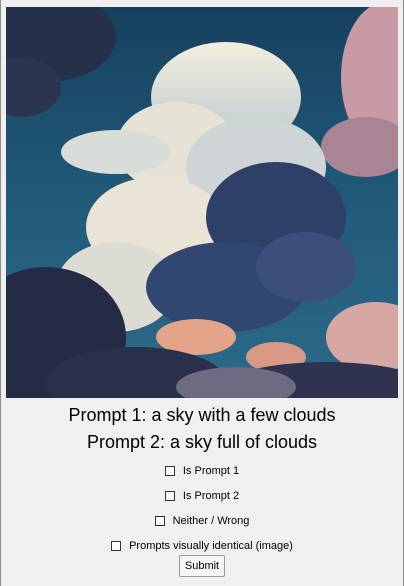 The width and height of the screenshot is (404, 586). What do you see at coordinates (159, 520) in the screenshot?
I see `neither-wrong-checkbox` at bounding box center [159, 520].